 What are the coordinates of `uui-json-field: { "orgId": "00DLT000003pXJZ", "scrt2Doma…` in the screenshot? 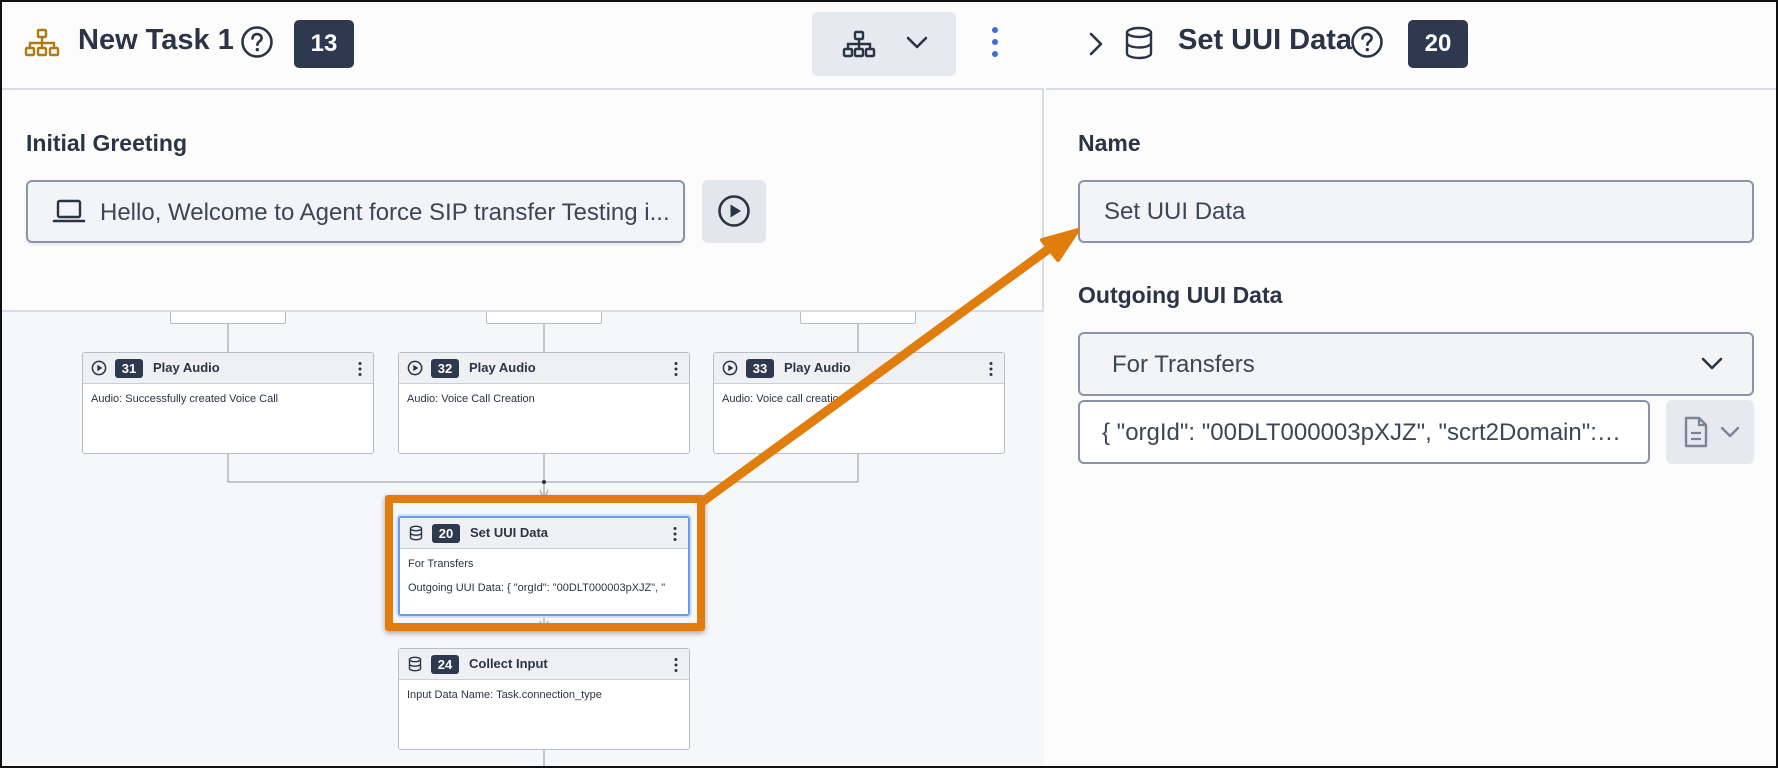 It's located at (1364, 432).